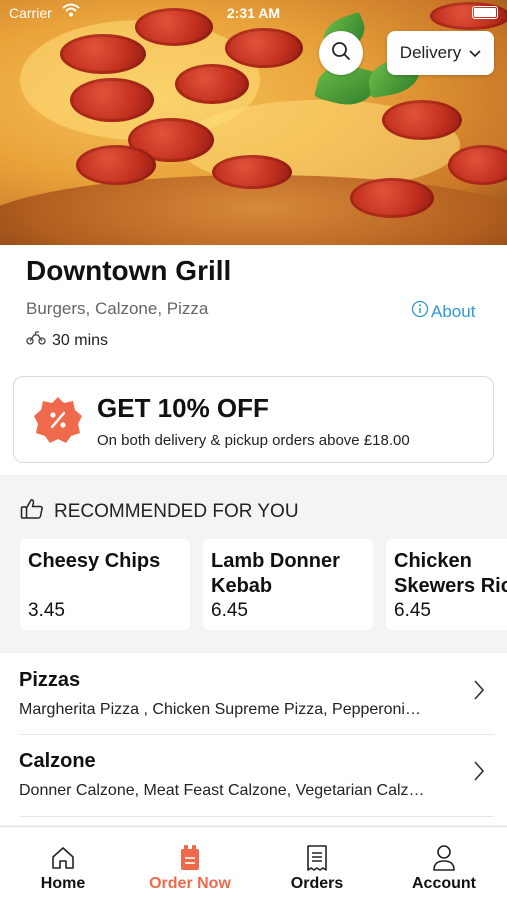  I want to click on about-link: About, so click(443, 311).